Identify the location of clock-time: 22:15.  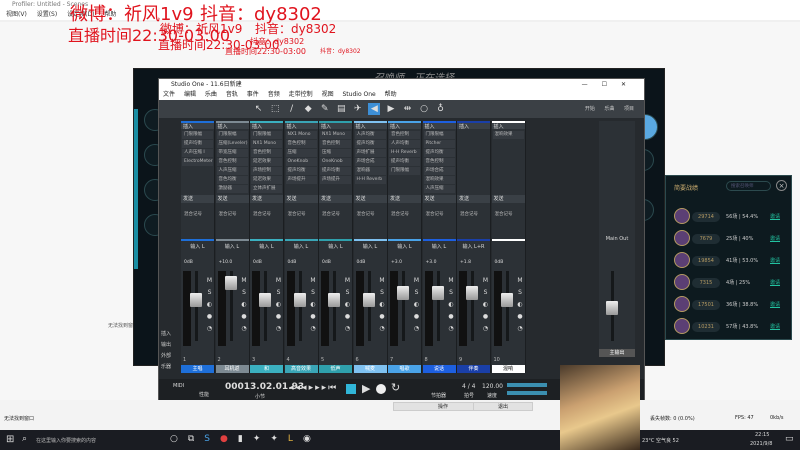
(762, 435).